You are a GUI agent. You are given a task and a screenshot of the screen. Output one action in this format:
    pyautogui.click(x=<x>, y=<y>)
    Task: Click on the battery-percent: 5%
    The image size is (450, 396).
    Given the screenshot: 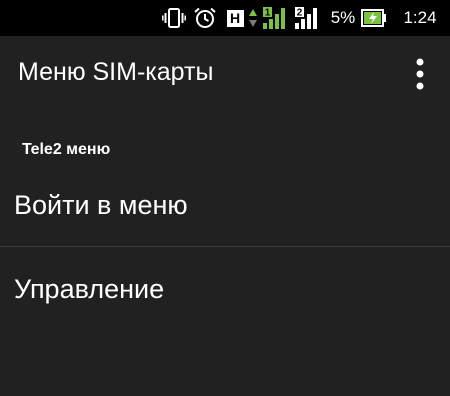 What is the action you would take?
    pyautogui.click(x=343, y=17)
    